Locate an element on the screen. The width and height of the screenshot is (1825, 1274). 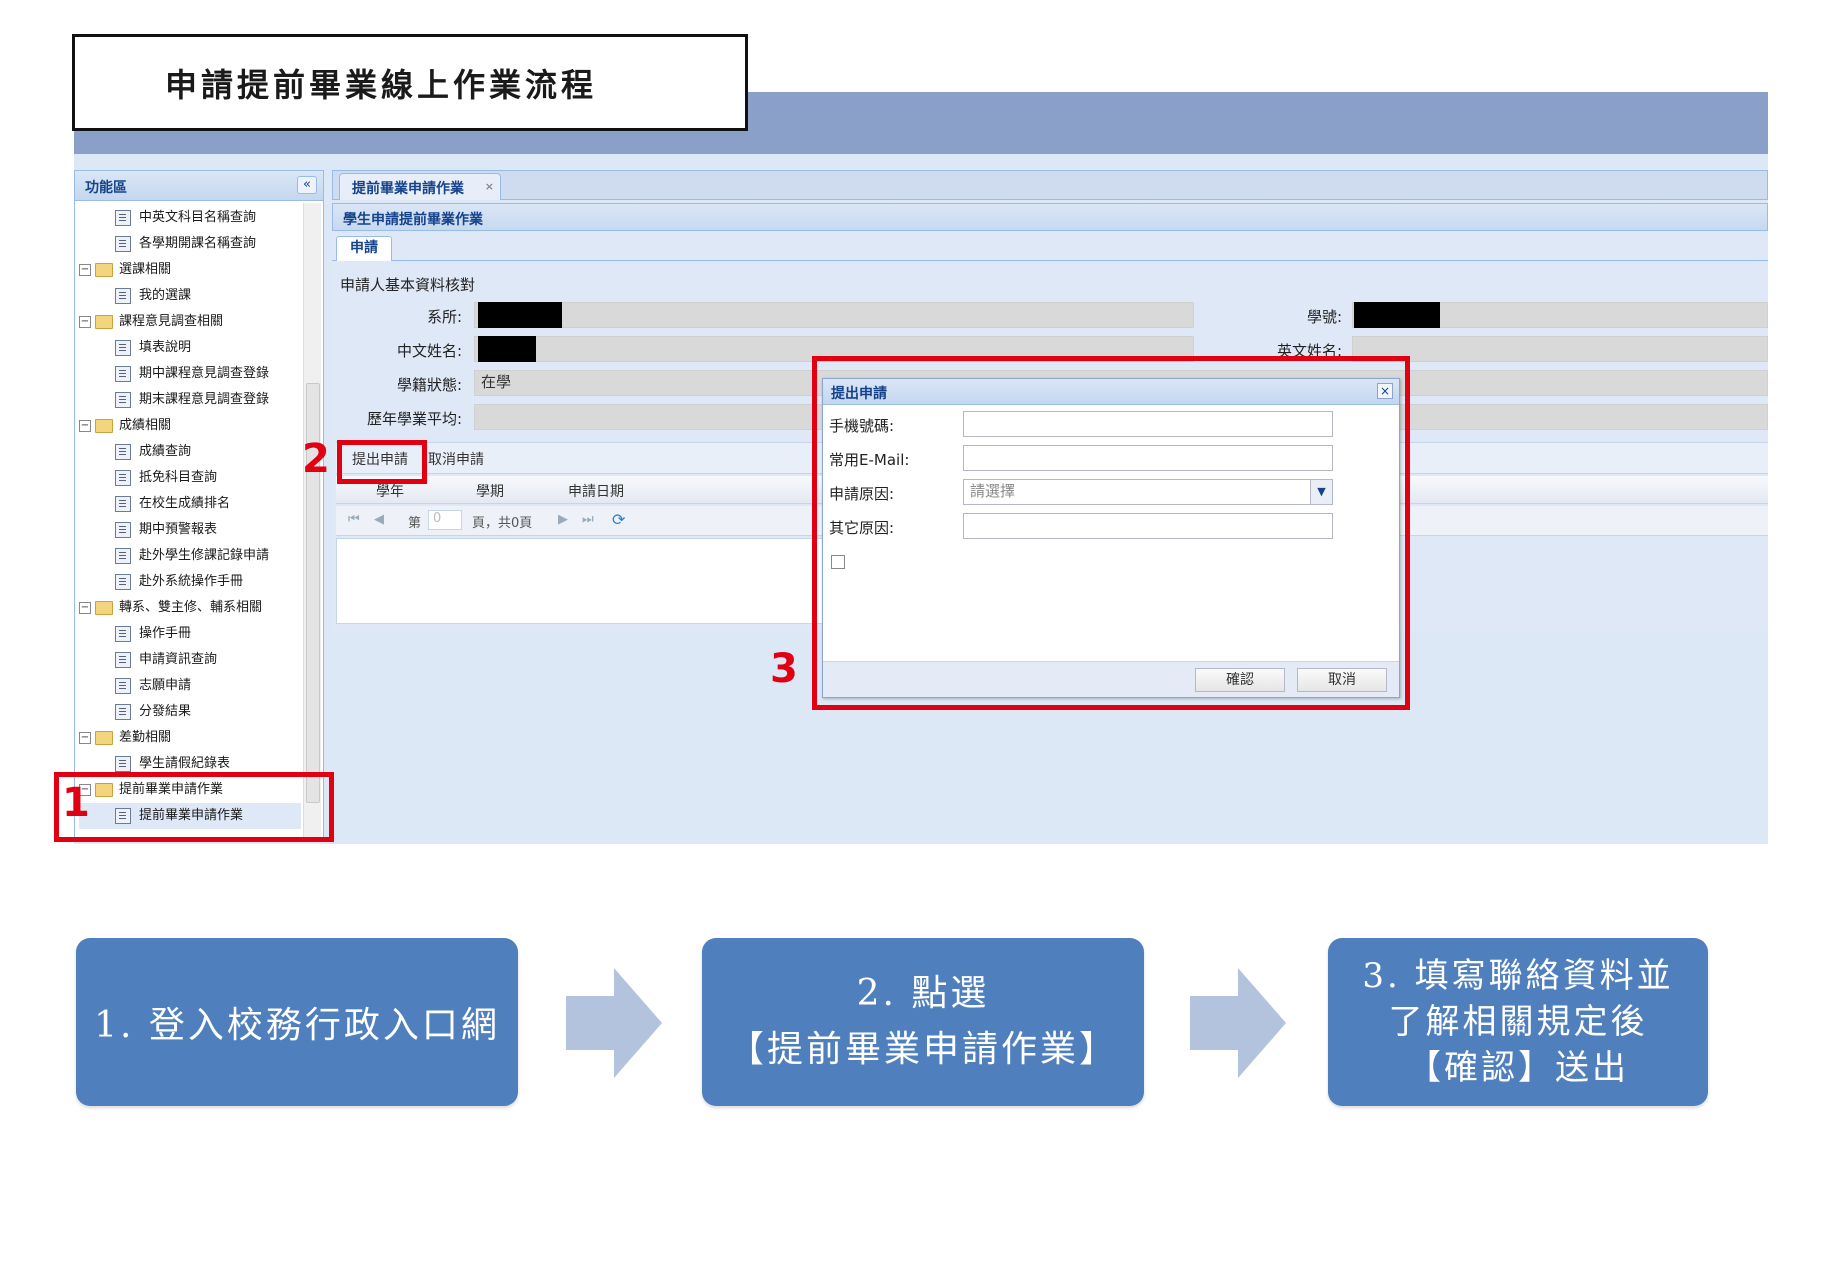
chinese-name-label: 中文姓名: is located at coordinates (429, 351).